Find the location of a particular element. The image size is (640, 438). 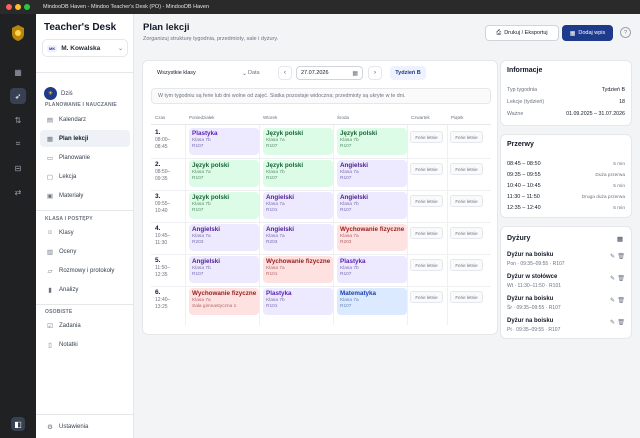

sidebar-item-klasy: ☺ Klasy is located at coordinates (85, 232).